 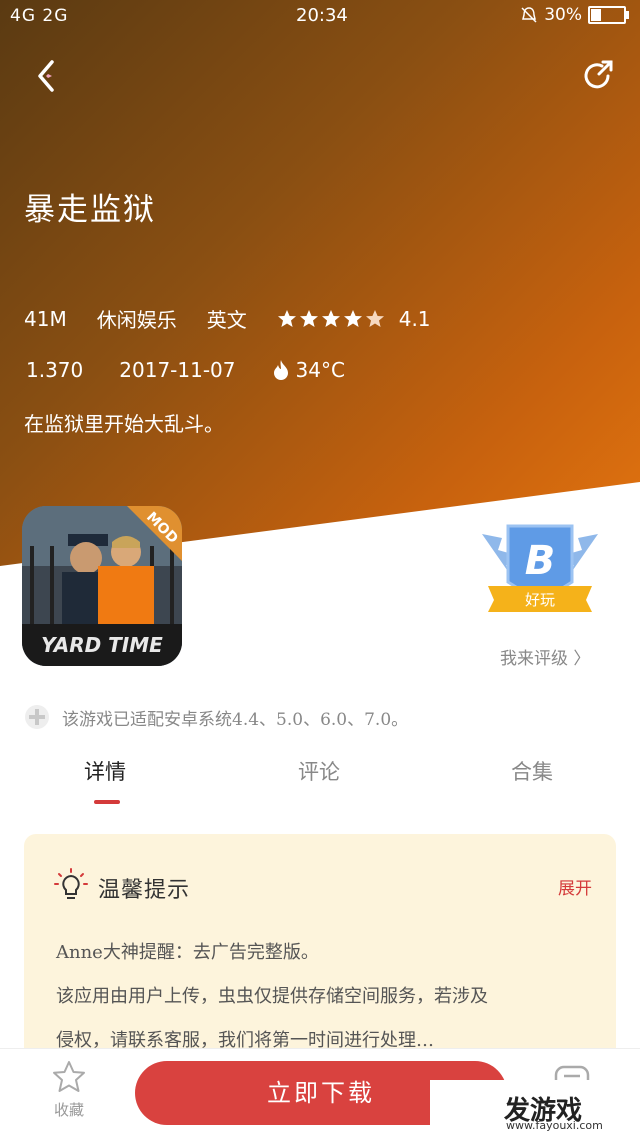 I want to click on tab-details: 详情, so click(x=105, y=771).